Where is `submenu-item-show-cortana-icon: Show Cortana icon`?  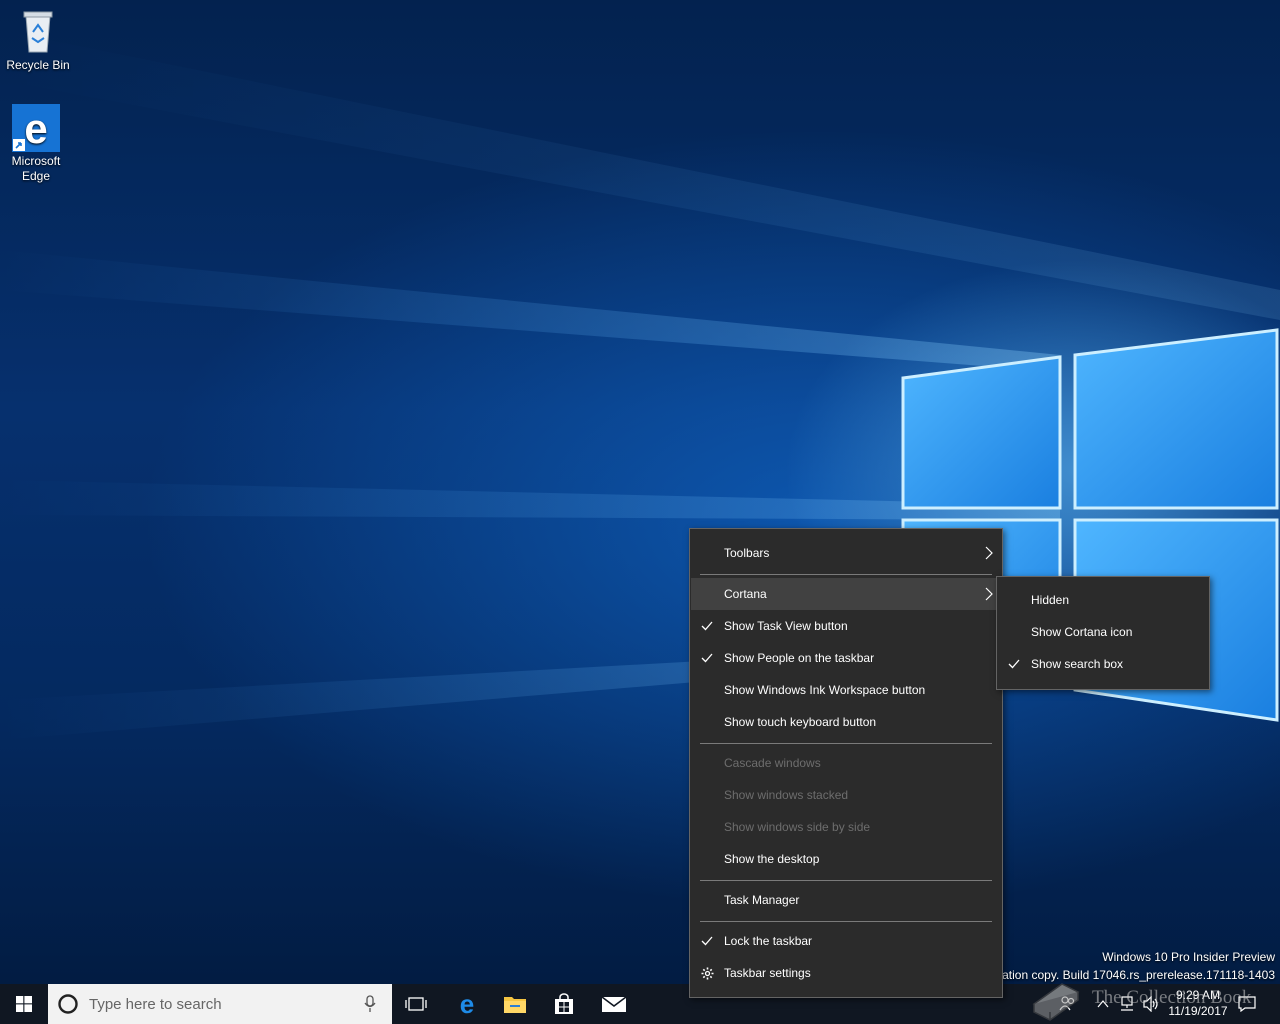 submenu-item-show-cortana-icon: Show Cortana icon is located at coordinates (1103, 632).